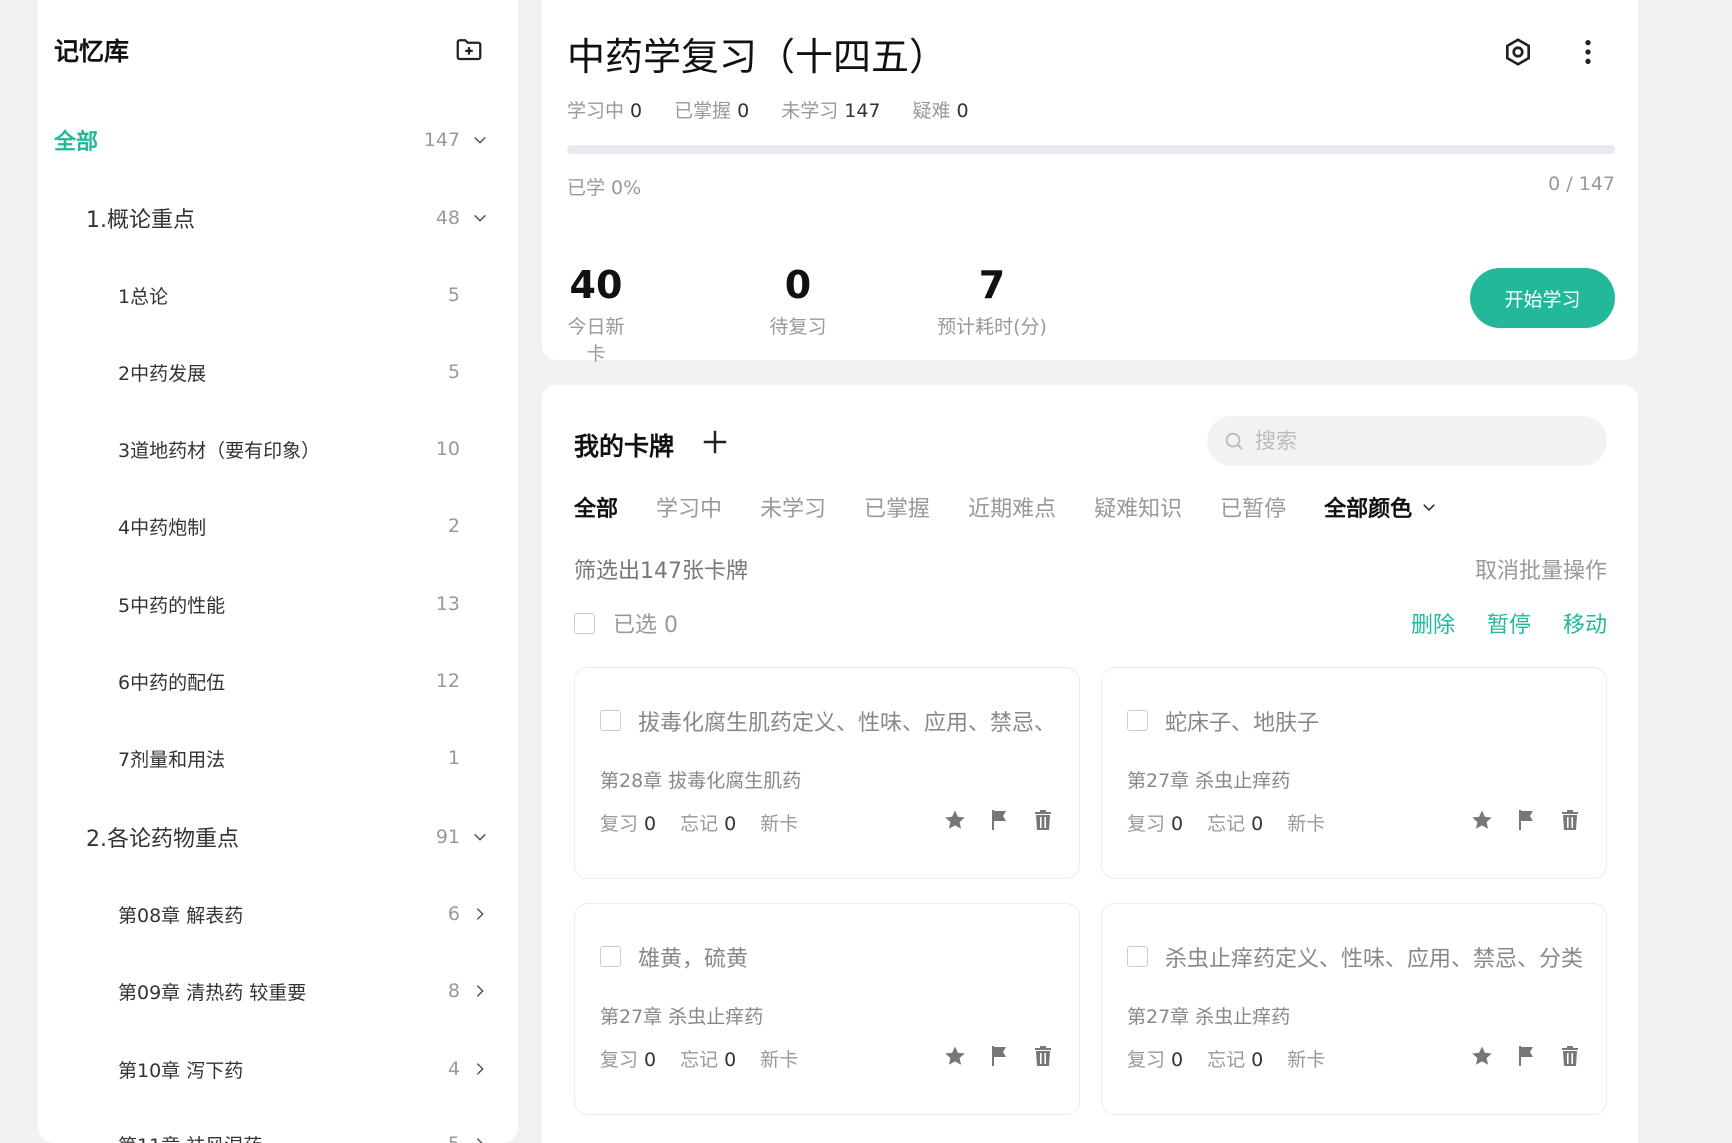 This screenshot has width=1732, height=1143. I want to click on tree-item-count: 147, so click(441, 140).